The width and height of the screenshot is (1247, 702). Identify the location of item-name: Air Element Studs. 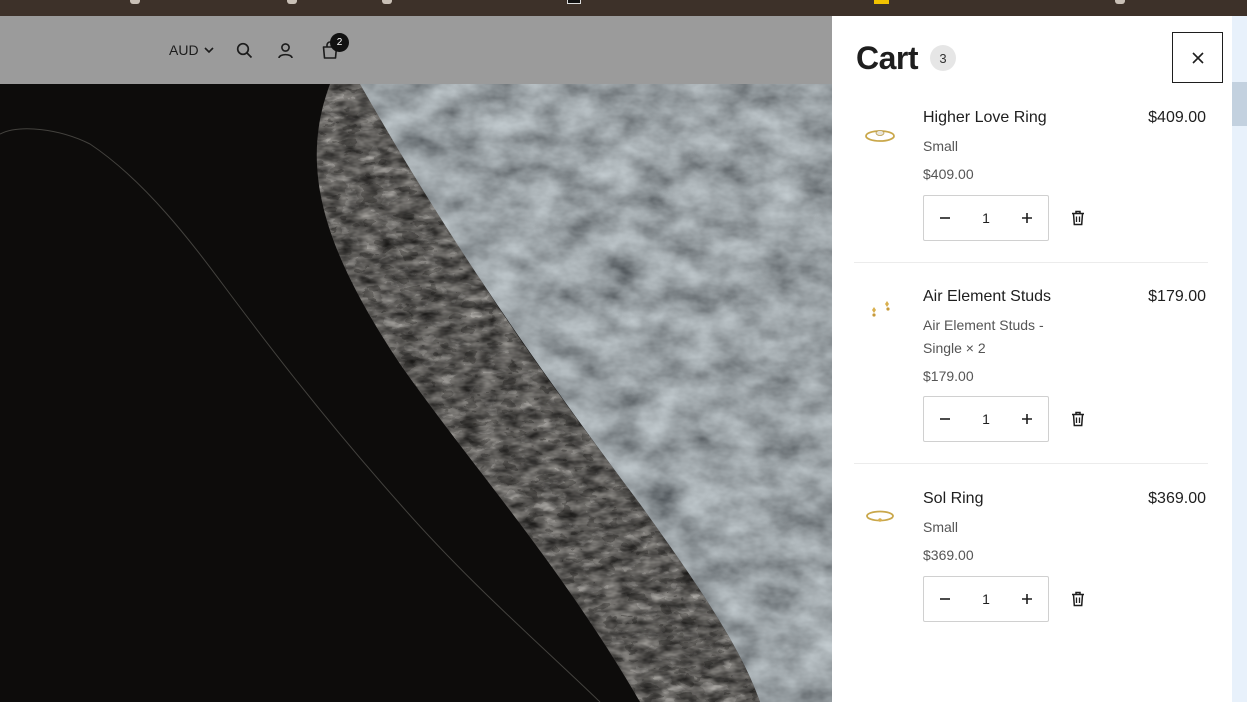
(987, 297).